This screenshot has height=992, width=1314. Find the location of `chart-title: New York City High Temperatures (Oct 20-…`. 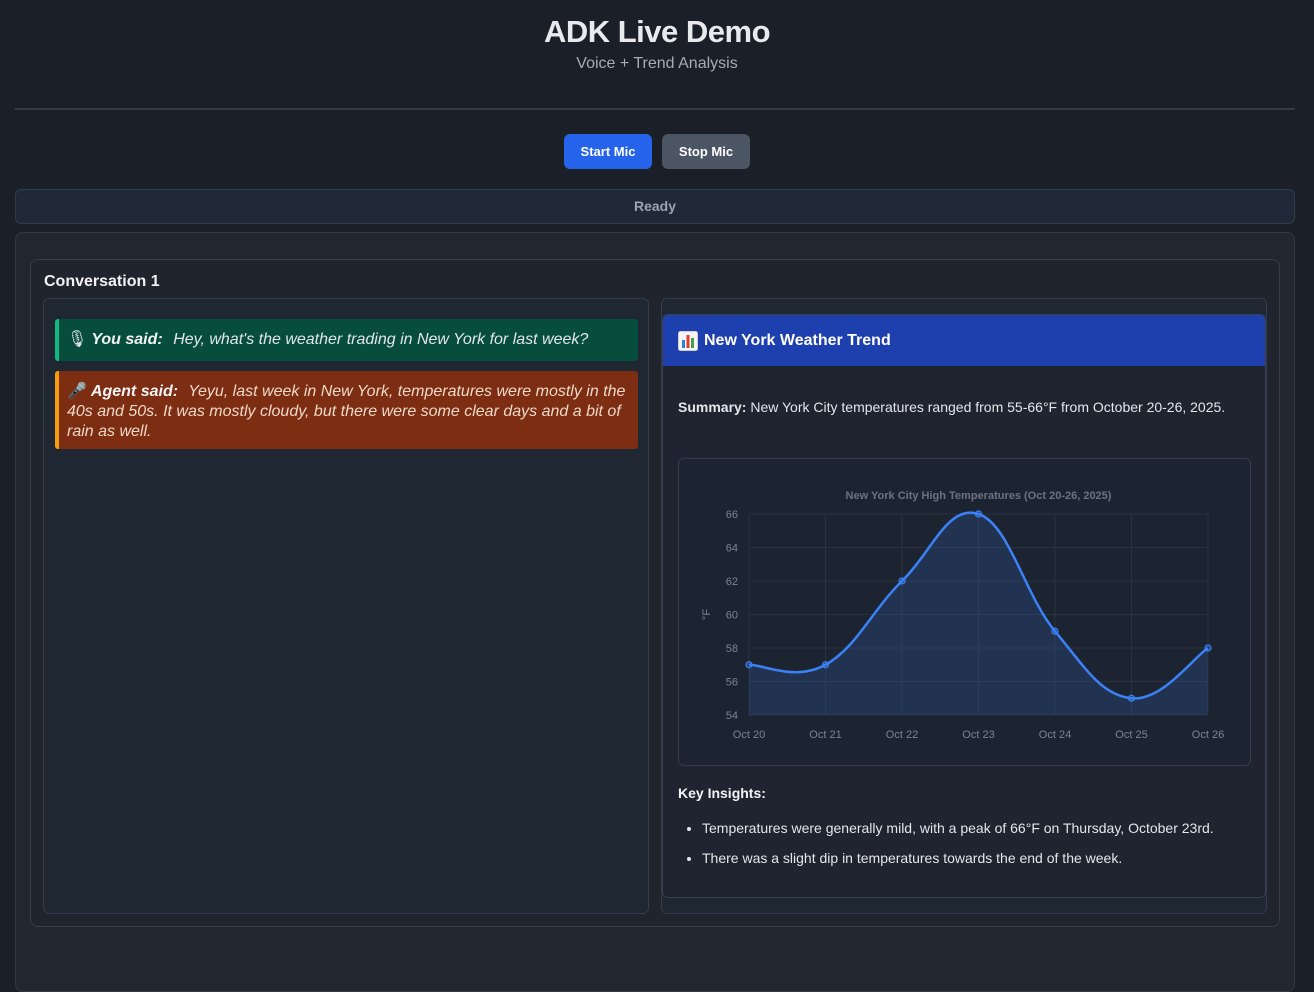

chart-title: New York City High Temperatures (Oct 20-… is located at coordinates (979, 496).